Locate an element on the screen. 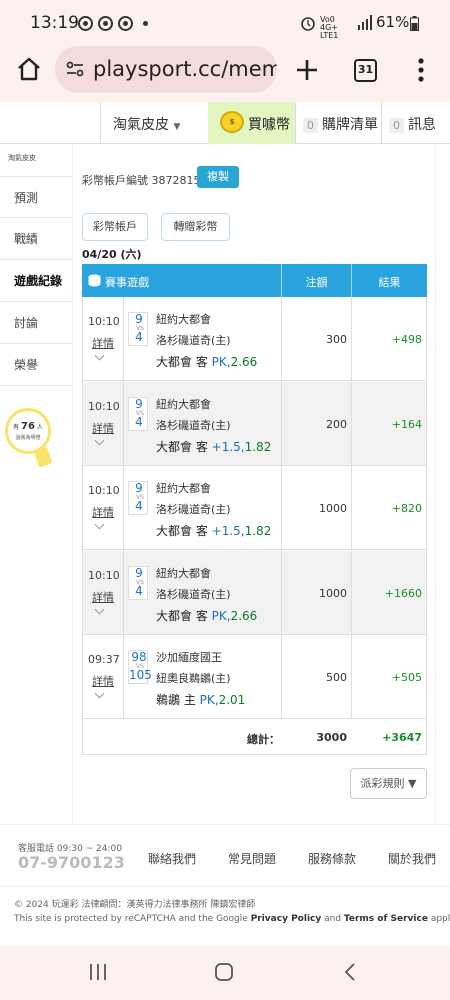 This screenshot has height=1000, width=450. notification-dot-icon is located at coordinates (145, 23).